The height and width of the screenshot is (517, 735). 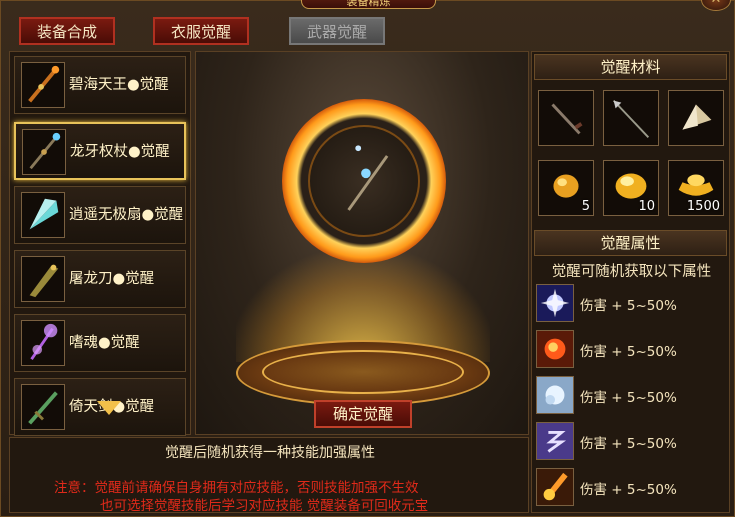 I want to click on material-count: 5, so click(x=585, y=206).